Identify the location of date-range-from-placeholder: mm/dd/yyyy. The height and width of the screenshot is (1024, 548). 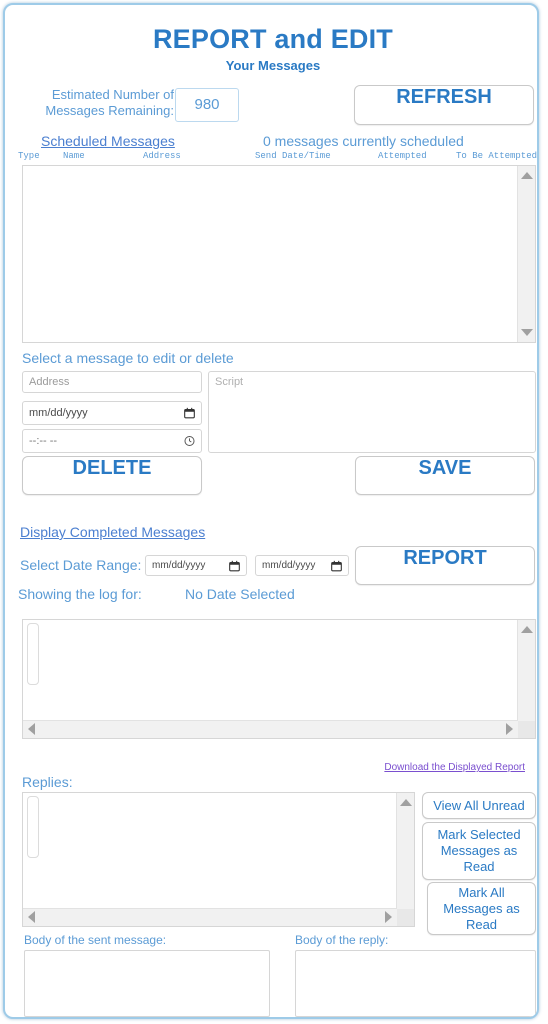
(179, 565).